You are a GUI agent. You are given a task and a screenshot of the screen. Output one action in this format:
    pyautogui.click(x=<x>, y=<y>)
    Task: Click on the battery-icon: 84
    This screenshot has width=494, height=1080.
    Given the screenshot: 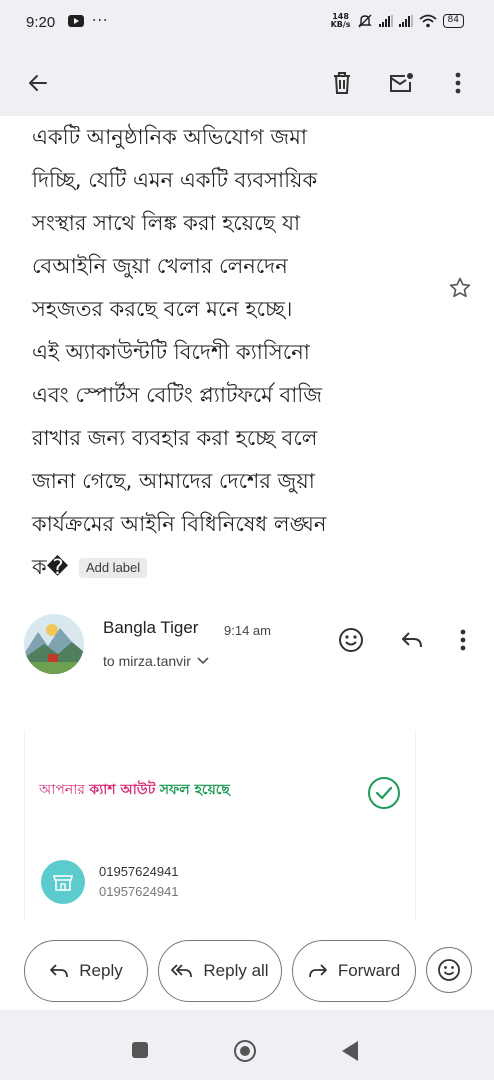 What is the action you would take?
    pyautogui.click(x=453, y=21)
    